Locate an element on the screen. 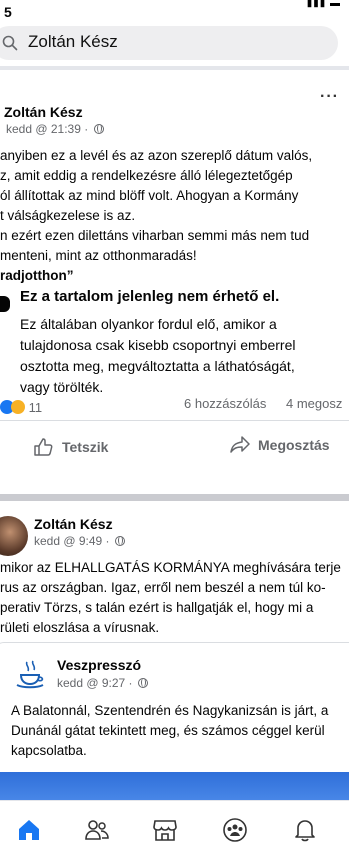  groups-icon is located at coordinates (235, 830).